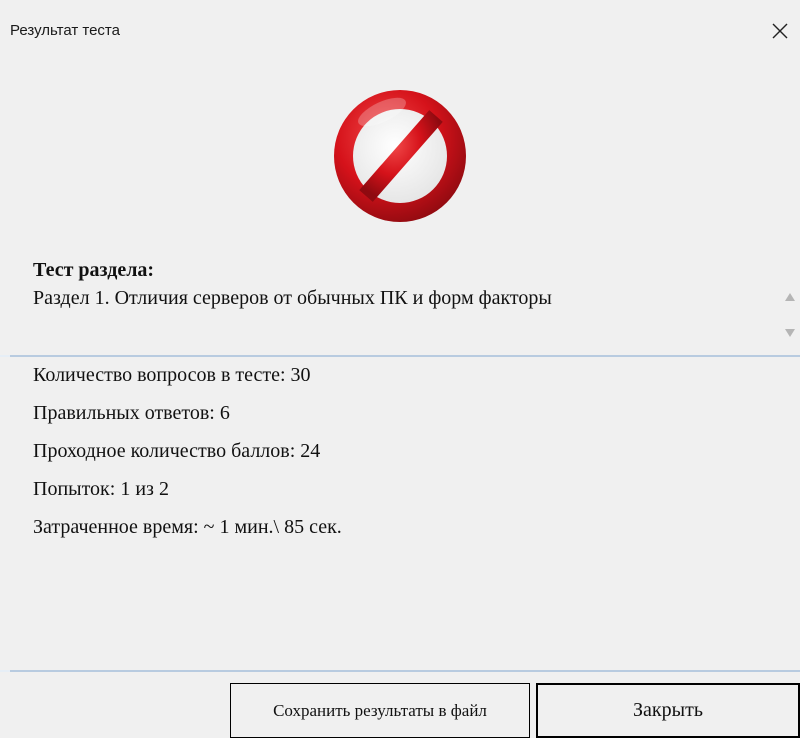 This screenshot has width=800, height=738. I want to click on close-button, so click(780, 31).